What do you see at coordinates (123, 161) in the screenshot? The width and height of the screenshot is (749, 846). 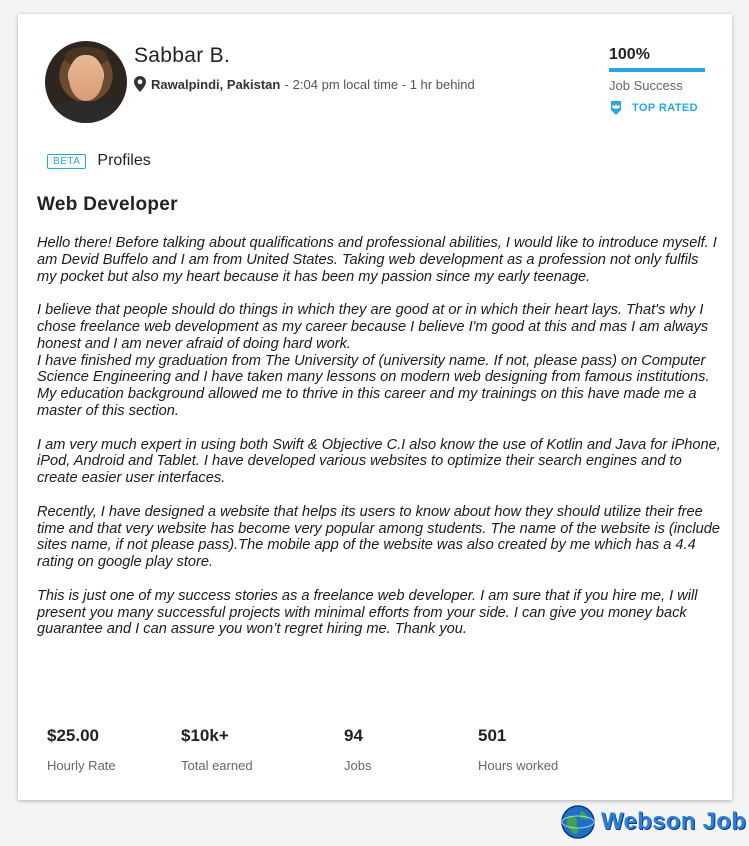 I see `profiles-label: Profiles` at bounding box center [123, 161].